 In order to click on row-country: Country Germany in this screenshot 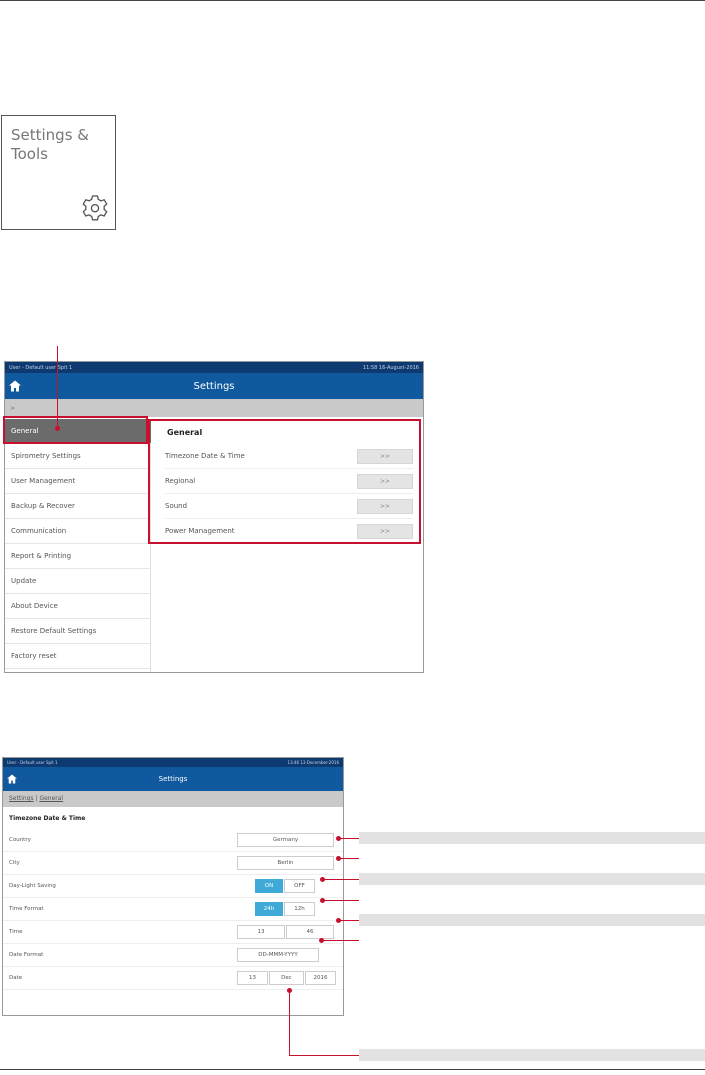, I will do `click(173, 840)`.